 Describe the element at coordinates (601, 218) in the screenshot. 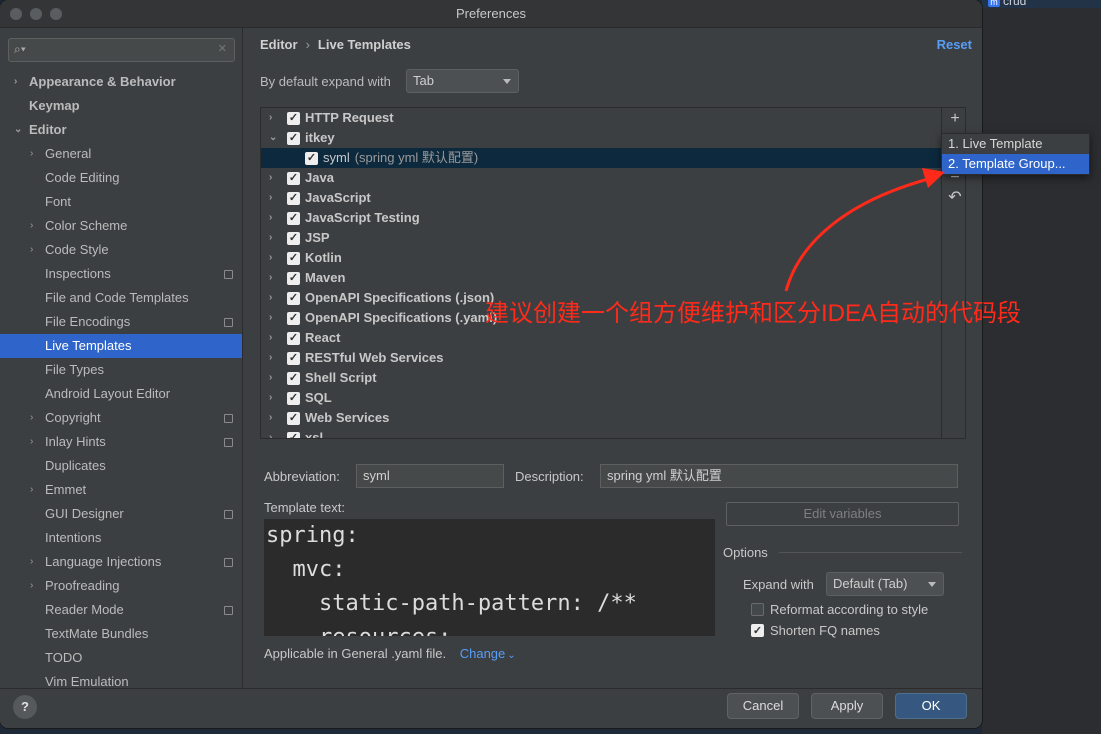

I see `template-group: › ✓ JavaScript Testing` at that location.